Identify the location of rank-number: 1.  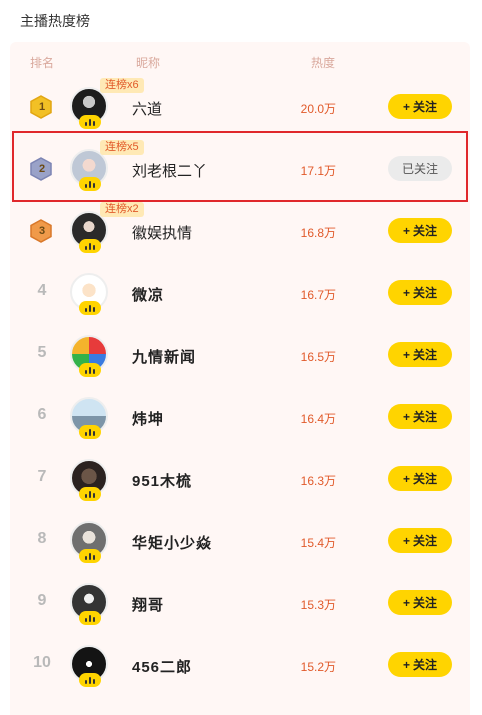
(42, 107).